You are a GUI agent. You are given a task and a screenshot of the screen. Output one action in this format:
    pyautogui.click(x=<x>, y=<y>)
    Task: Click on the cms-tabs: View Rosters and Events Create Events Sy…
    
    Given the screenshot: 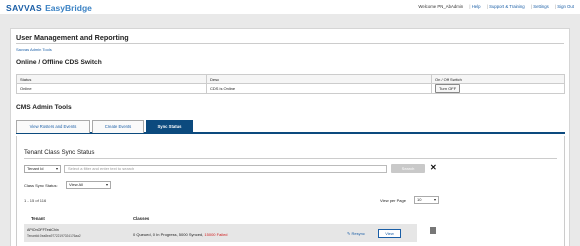 What is the action you would take?
    pyautogui.click(x=290, y=127)
    